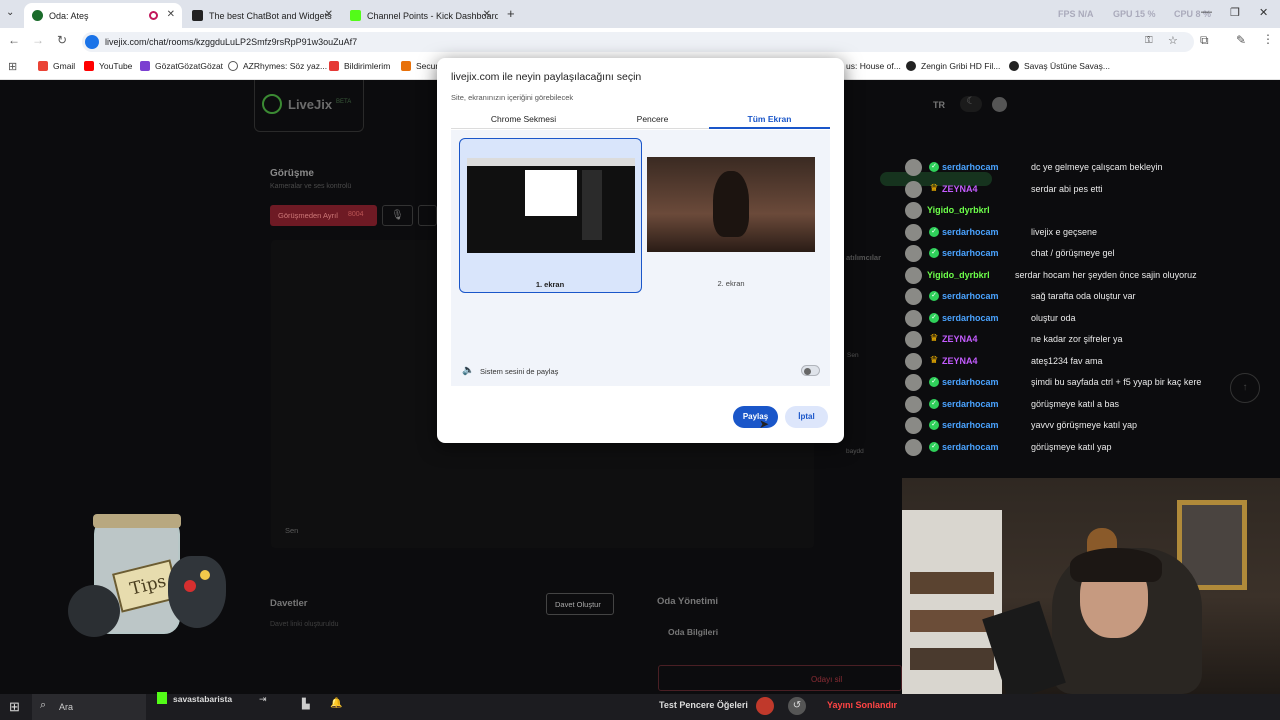 The image size is (1280, 720). I want to click on tab-tum-ekran: Tüm Ekran, so click(769, 122).